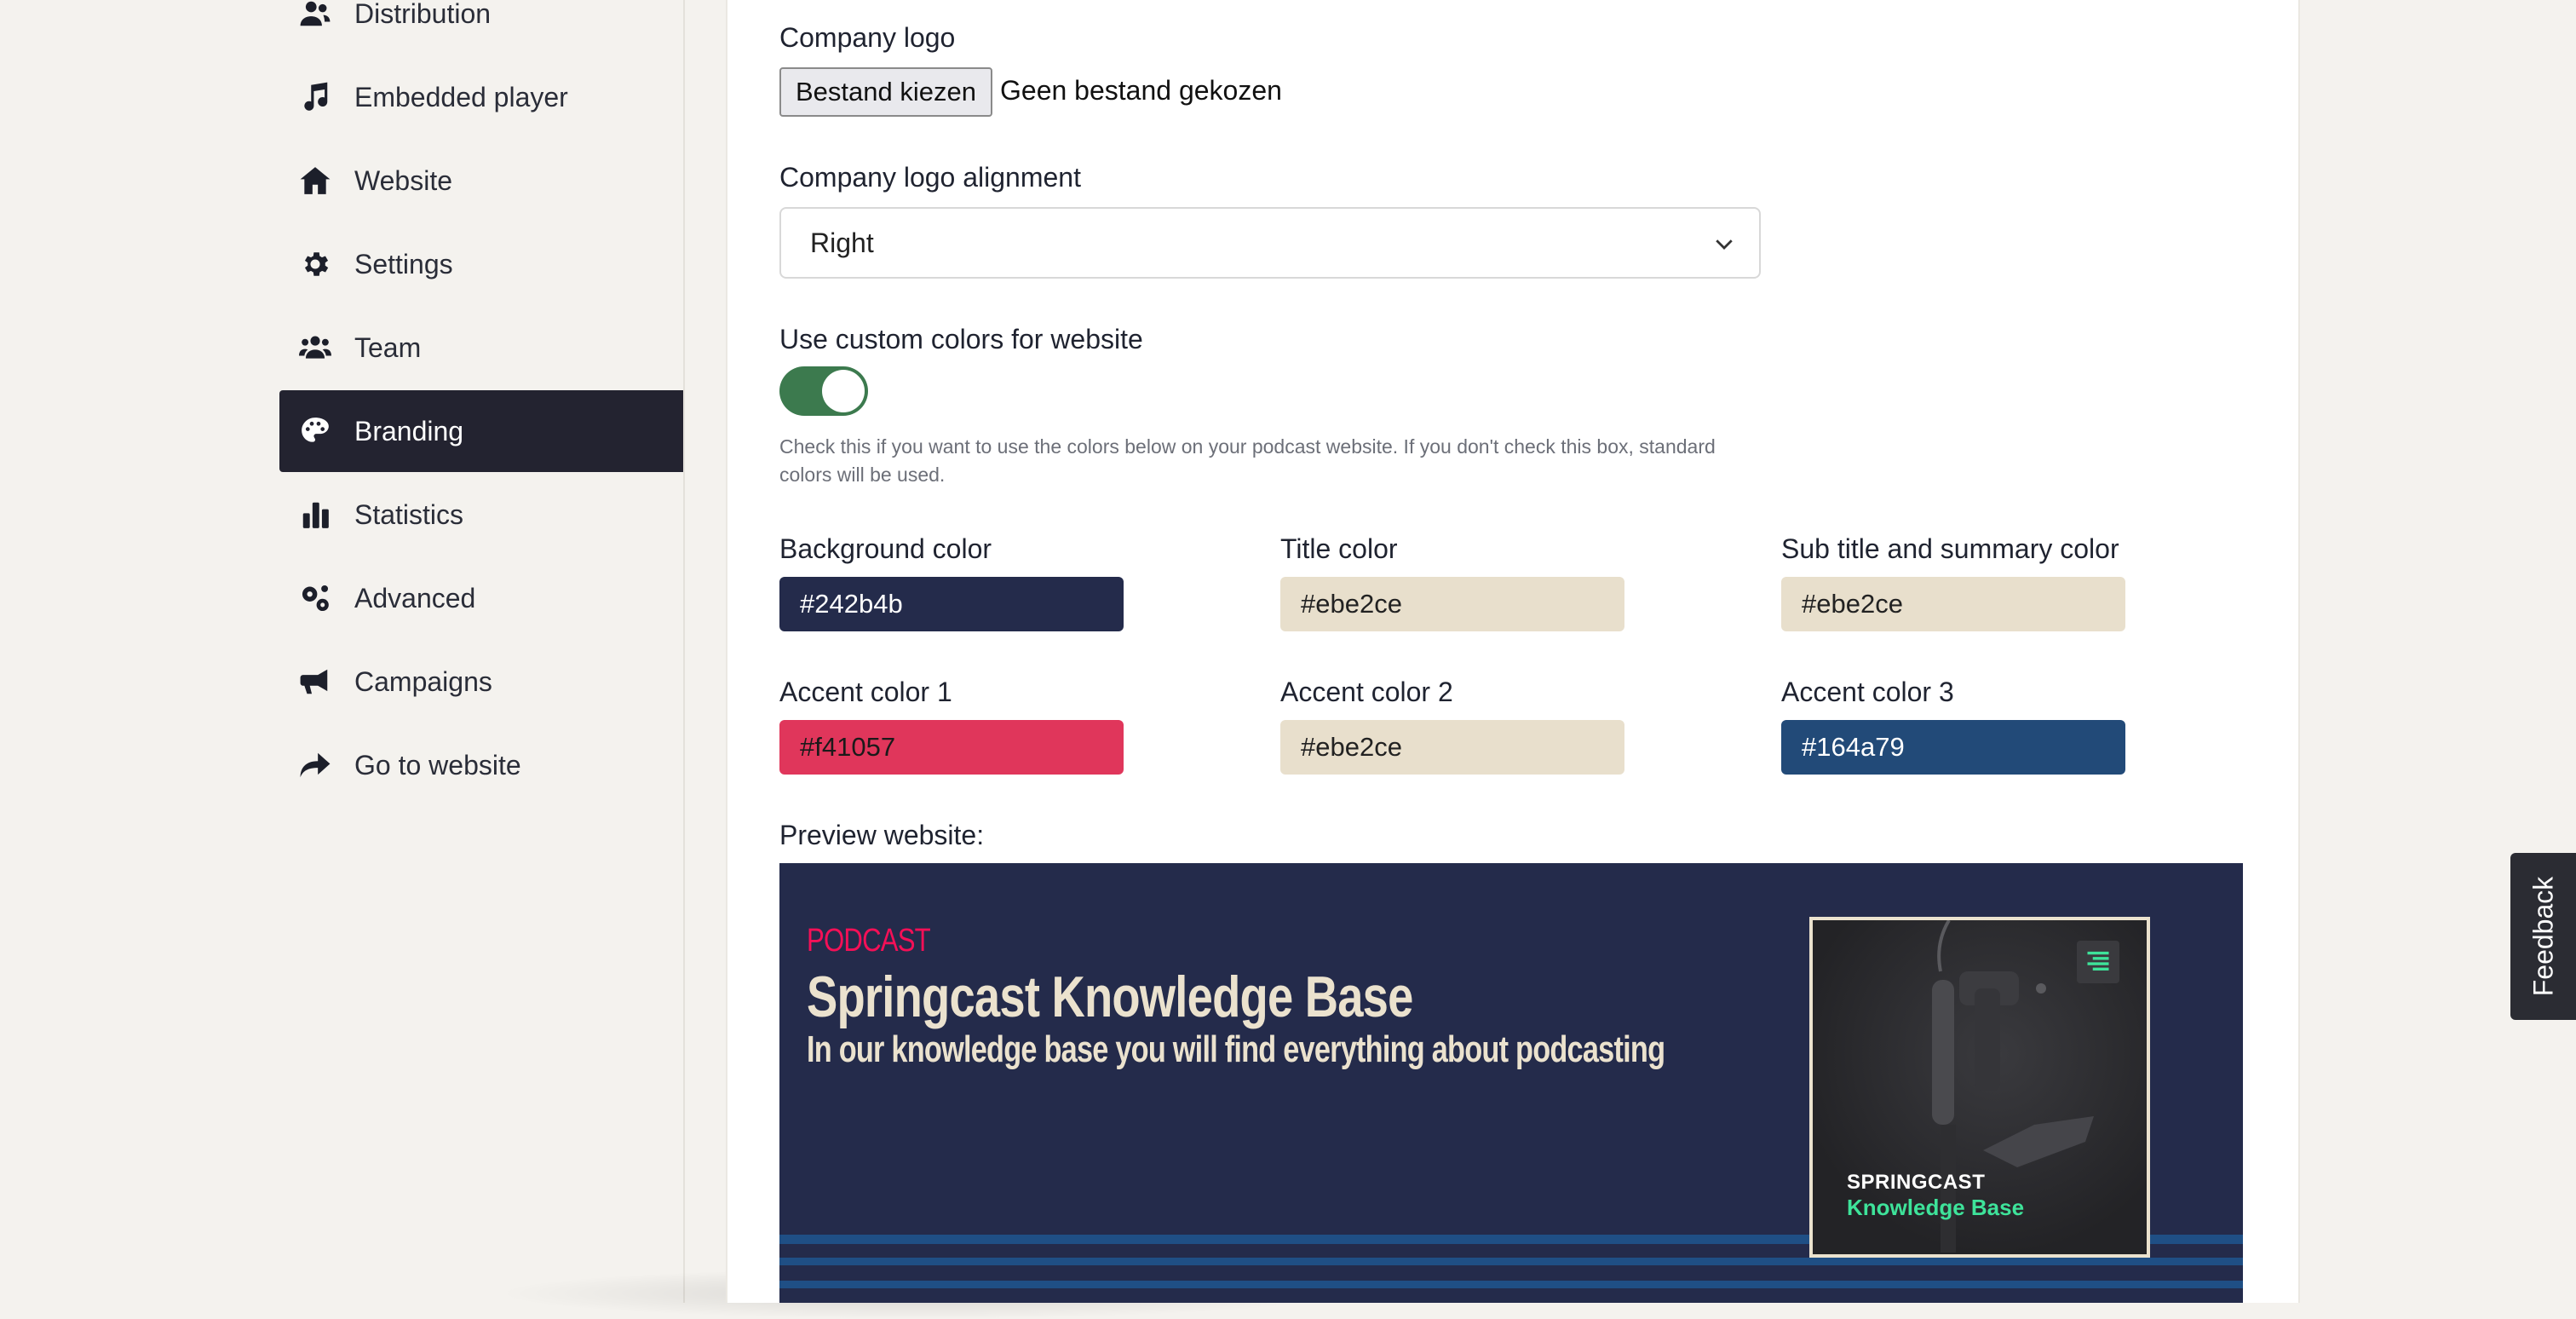  What do you see at coordinates (315, 97) in the screenshot?
I see `music-note-icon` at bounding box center [315, 97].